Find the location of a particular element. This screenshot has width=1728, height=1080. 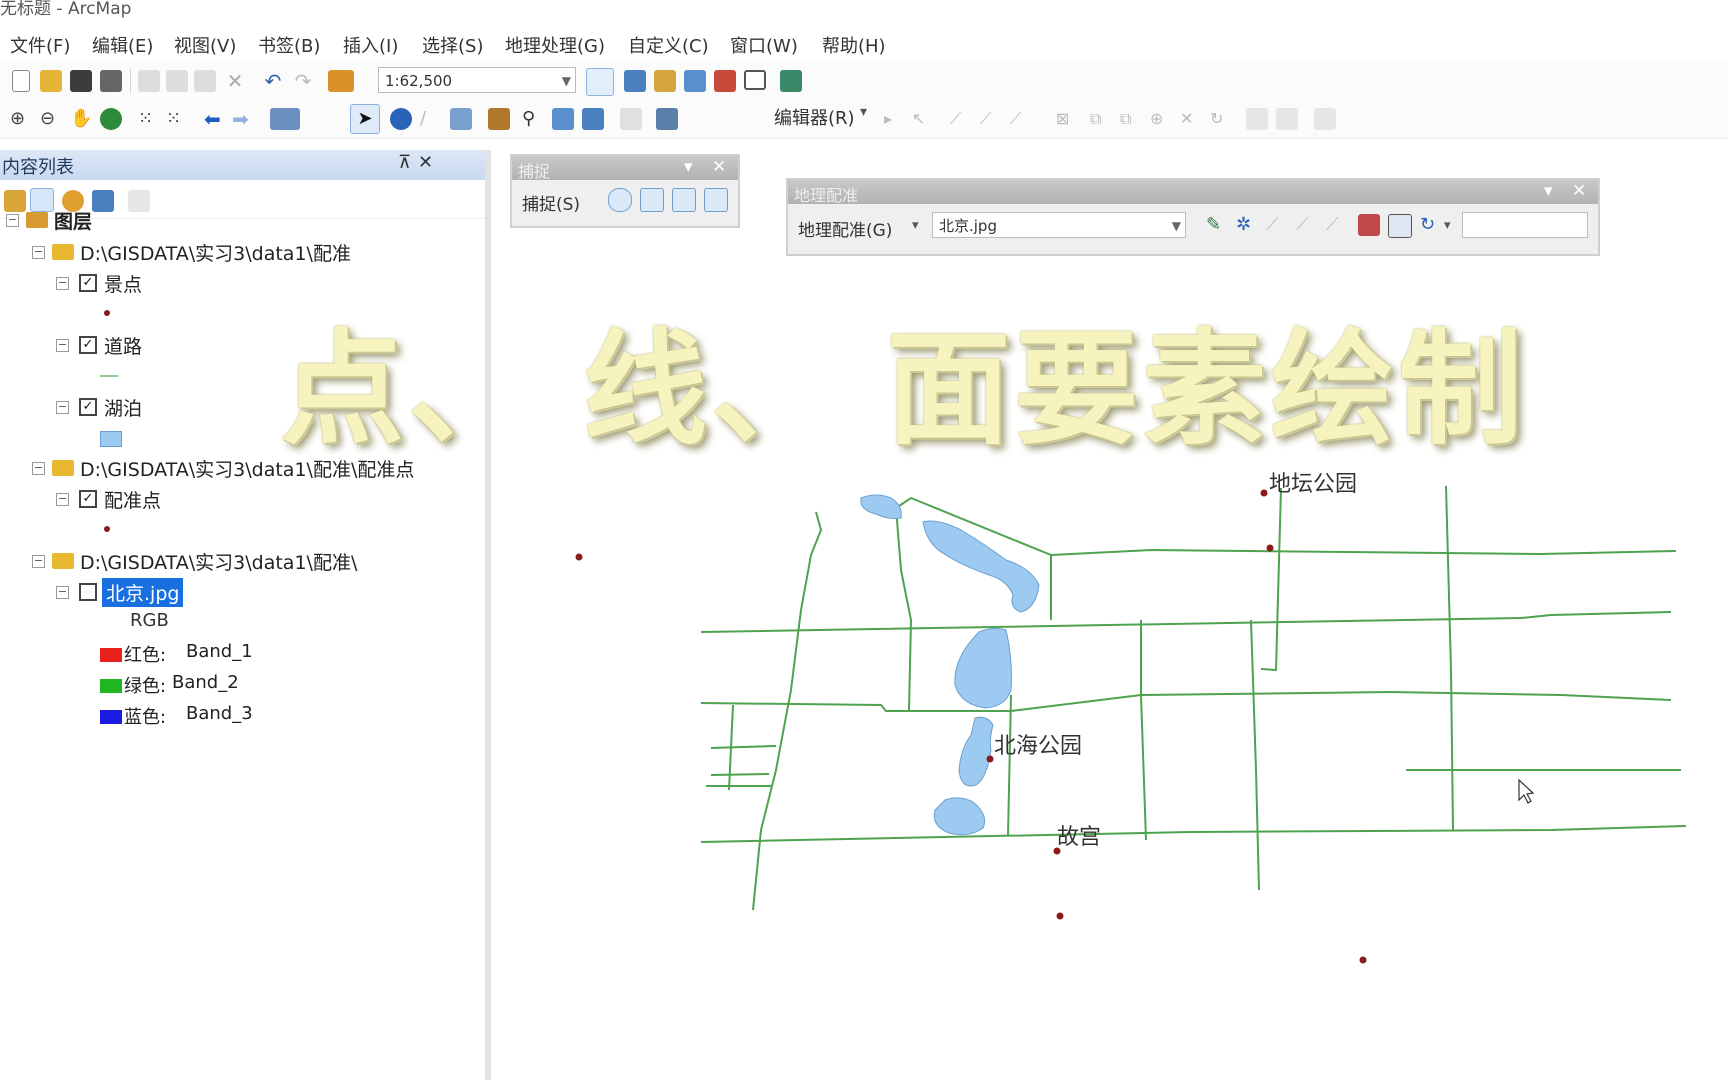

time-slider-icon is located at coordinates (631, 119).